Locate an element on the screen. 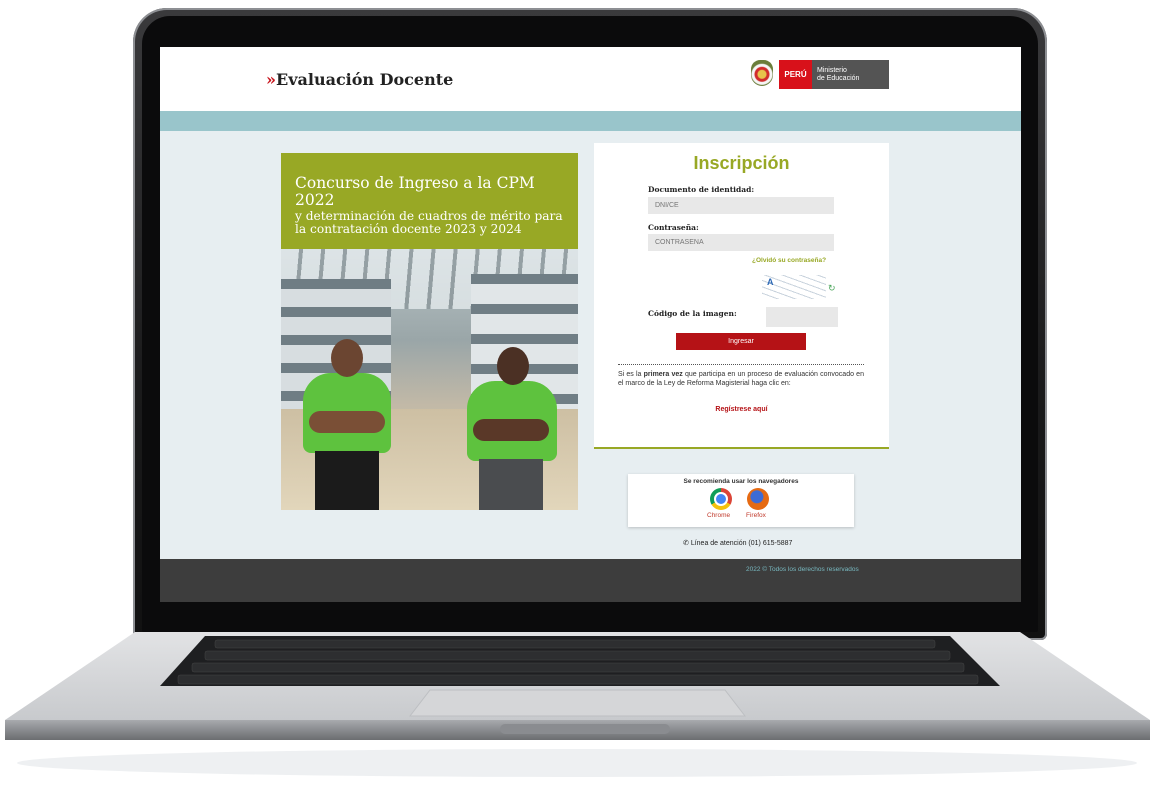 The width and height of the screenshot is (1155, 796). forgot-password-link: ¿Olvidó su contraseña? is located at coordinates (789, 260).